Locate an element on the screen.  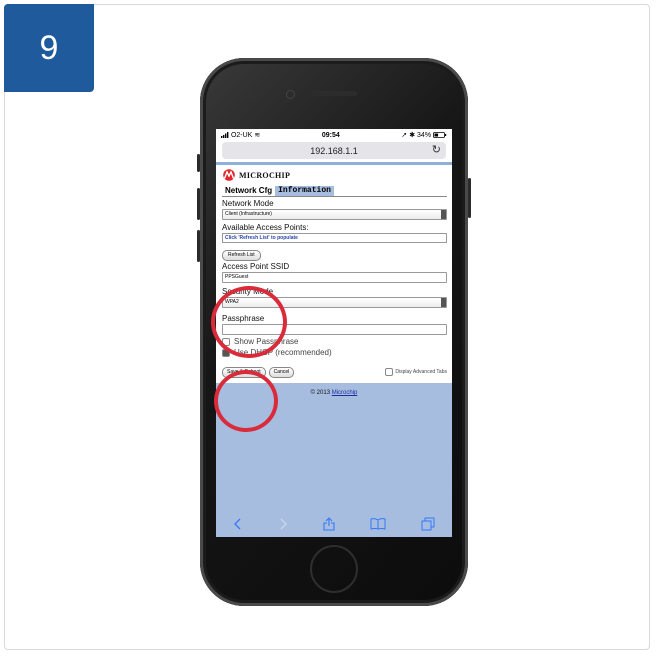
location-icon: ➚ is located at coordinates (404, 135).